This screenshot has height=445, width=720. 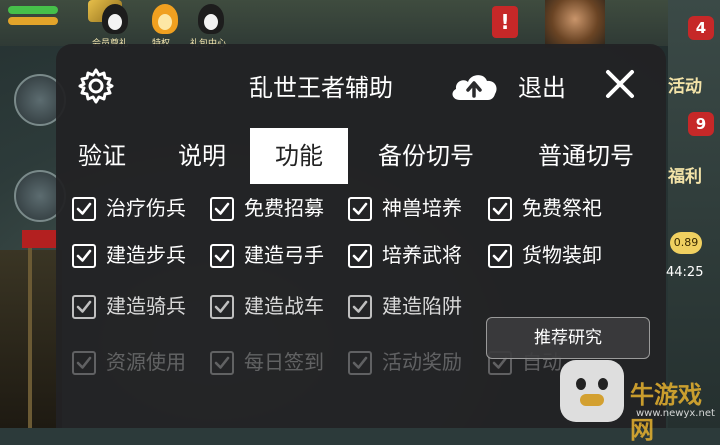 What do you see at coordinates (675, 413) in the screenshot?
I see `watermark-url: www.newyx.net` at bounding box center [675, 413].